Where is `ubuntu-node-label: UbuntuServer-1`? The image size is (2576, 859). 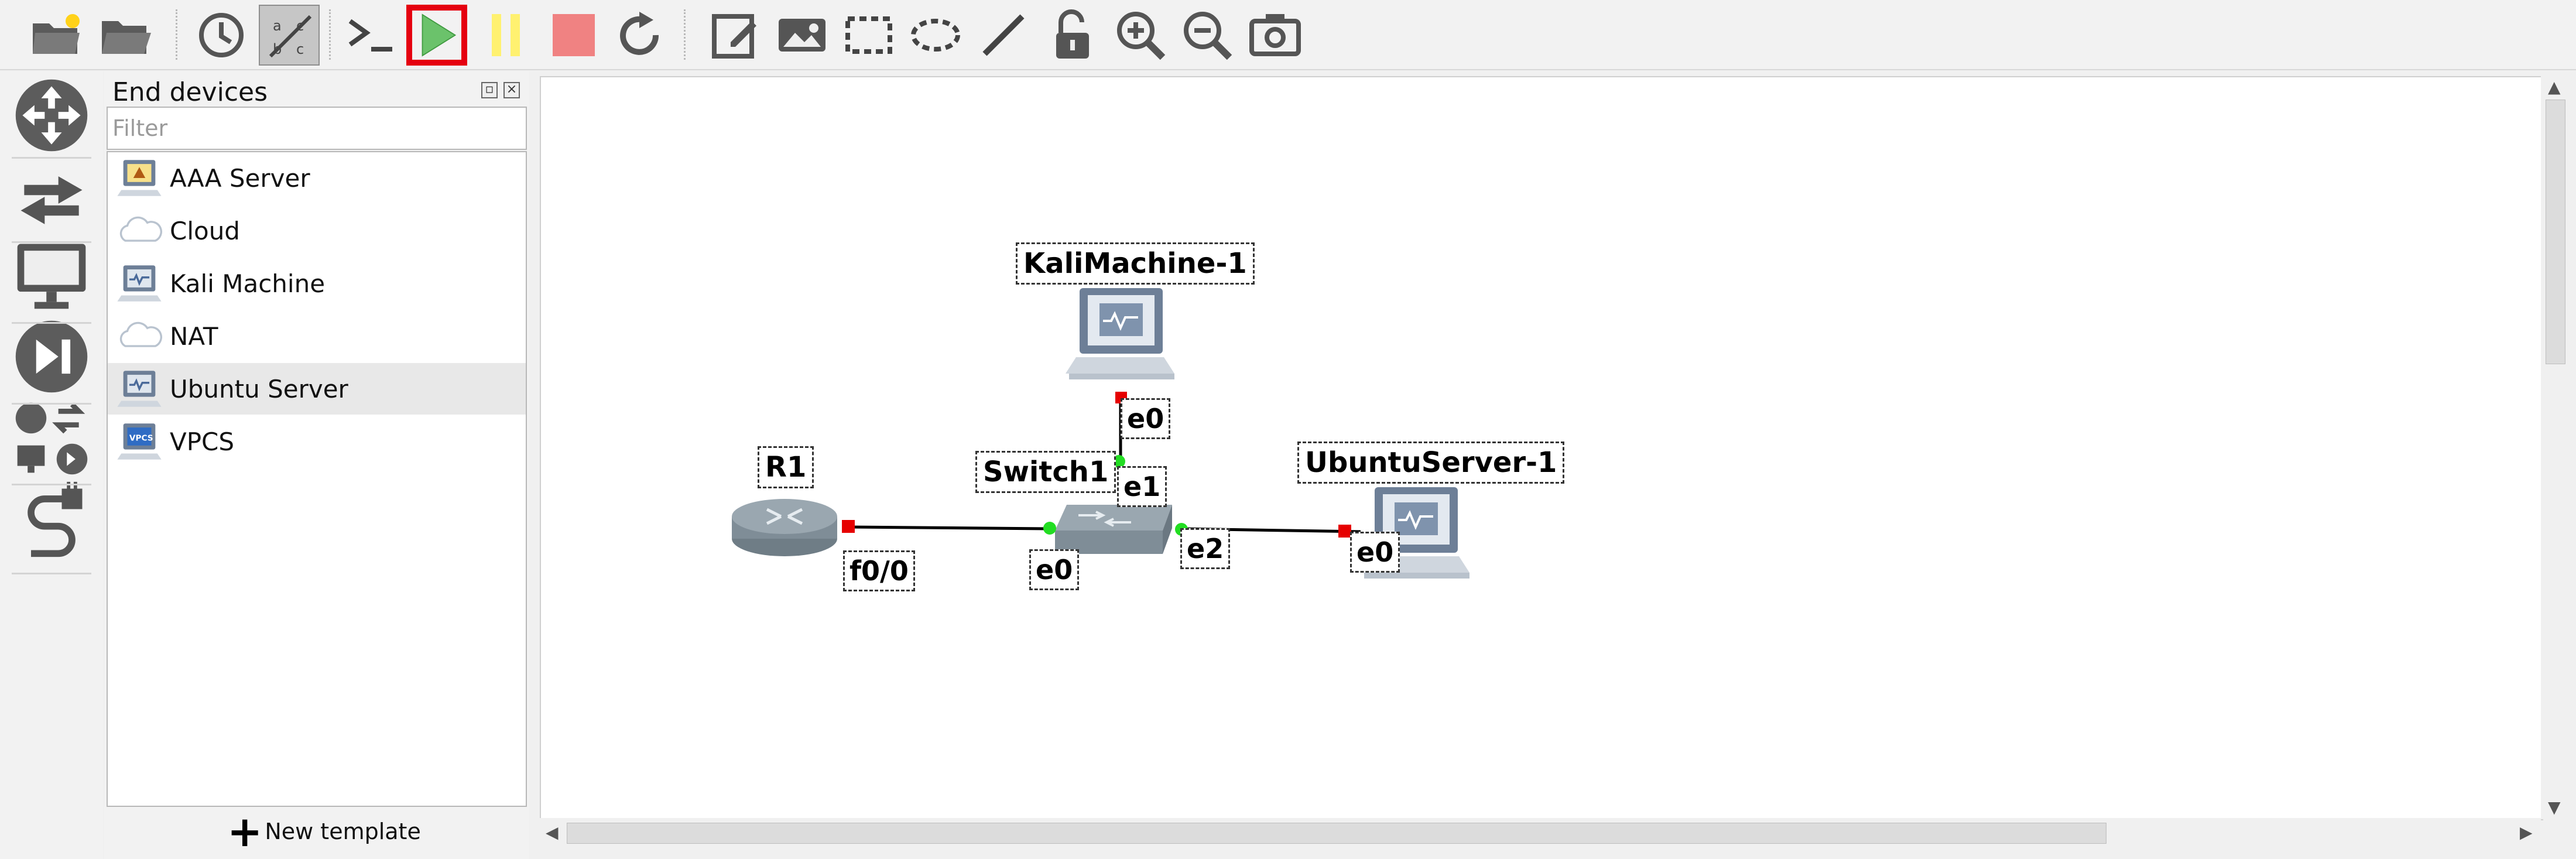 ubuntu-node-label: UbuntuServer-1 is located at coordinates (1431, 463).